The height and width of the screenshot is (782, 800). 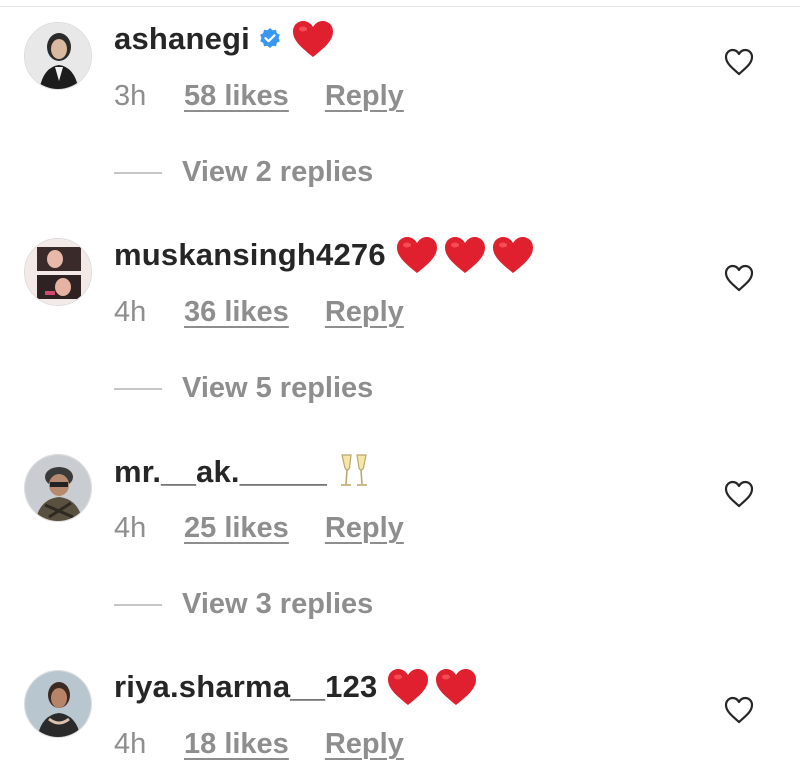 I want to click on timestamp: 3h, so click(x=130, y=96).